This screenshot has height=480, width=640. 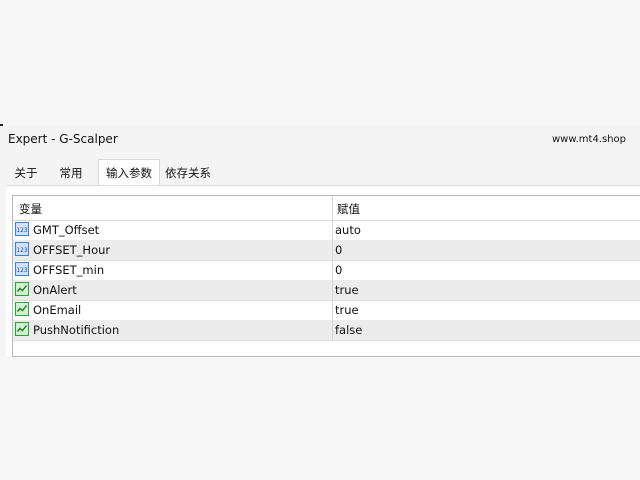 I want to click on table-row: OnEmail true, so click(x=326, y=310).